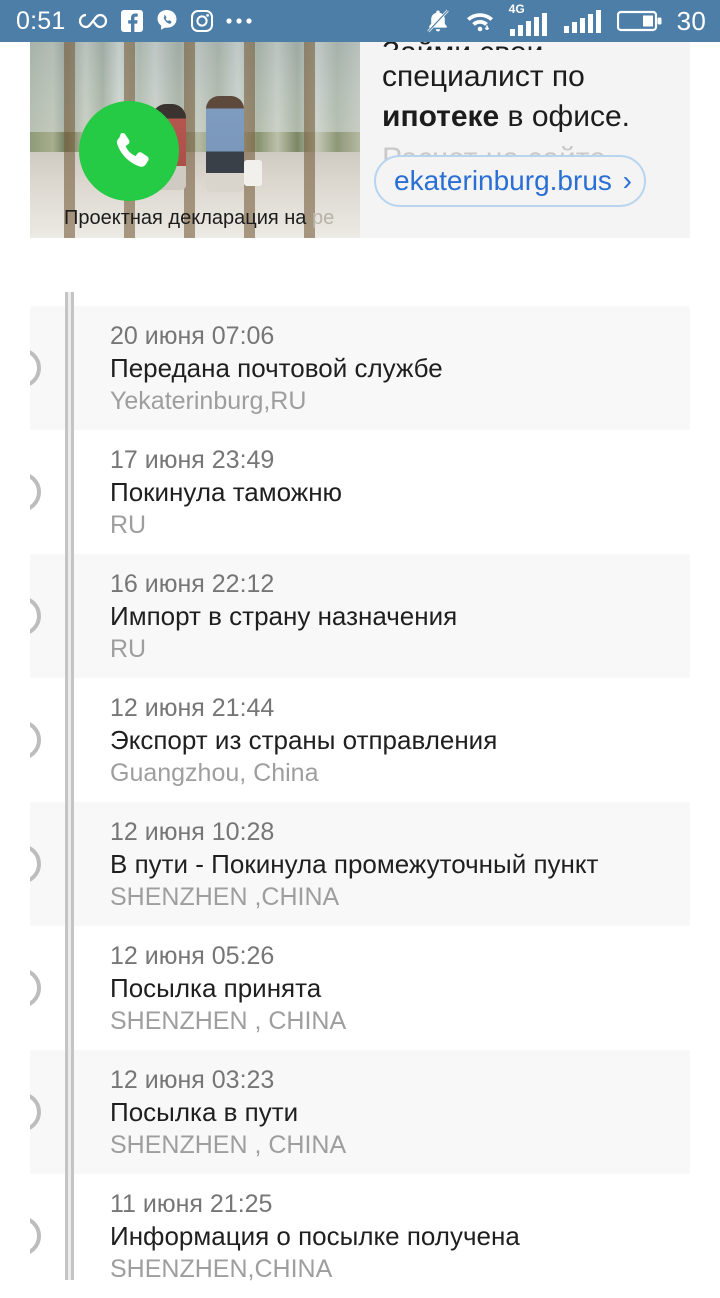  What do you see at coordinates (41, 20) in the screenshot?
I see `status-clock: 0:51` at bounding box center [41, 20].